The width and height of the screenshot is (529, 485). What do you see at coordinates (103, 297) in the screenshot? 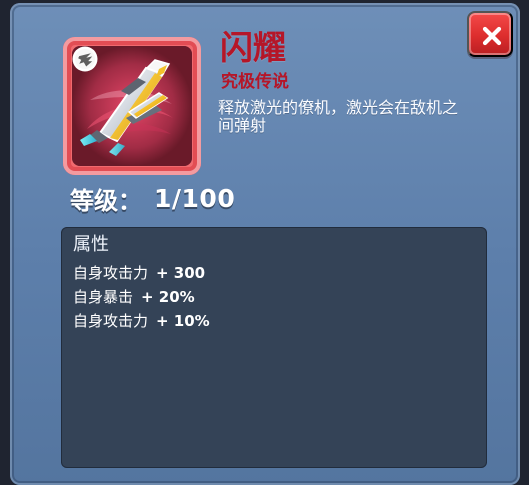
I see `attribute-name: 自身暴击` at bounding box center [103, 297].